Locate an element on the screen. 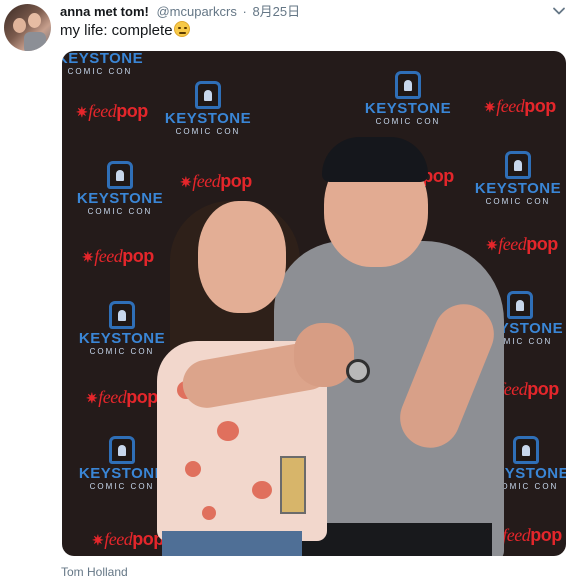  avatar-face-right is located at coordinates (34, 20).